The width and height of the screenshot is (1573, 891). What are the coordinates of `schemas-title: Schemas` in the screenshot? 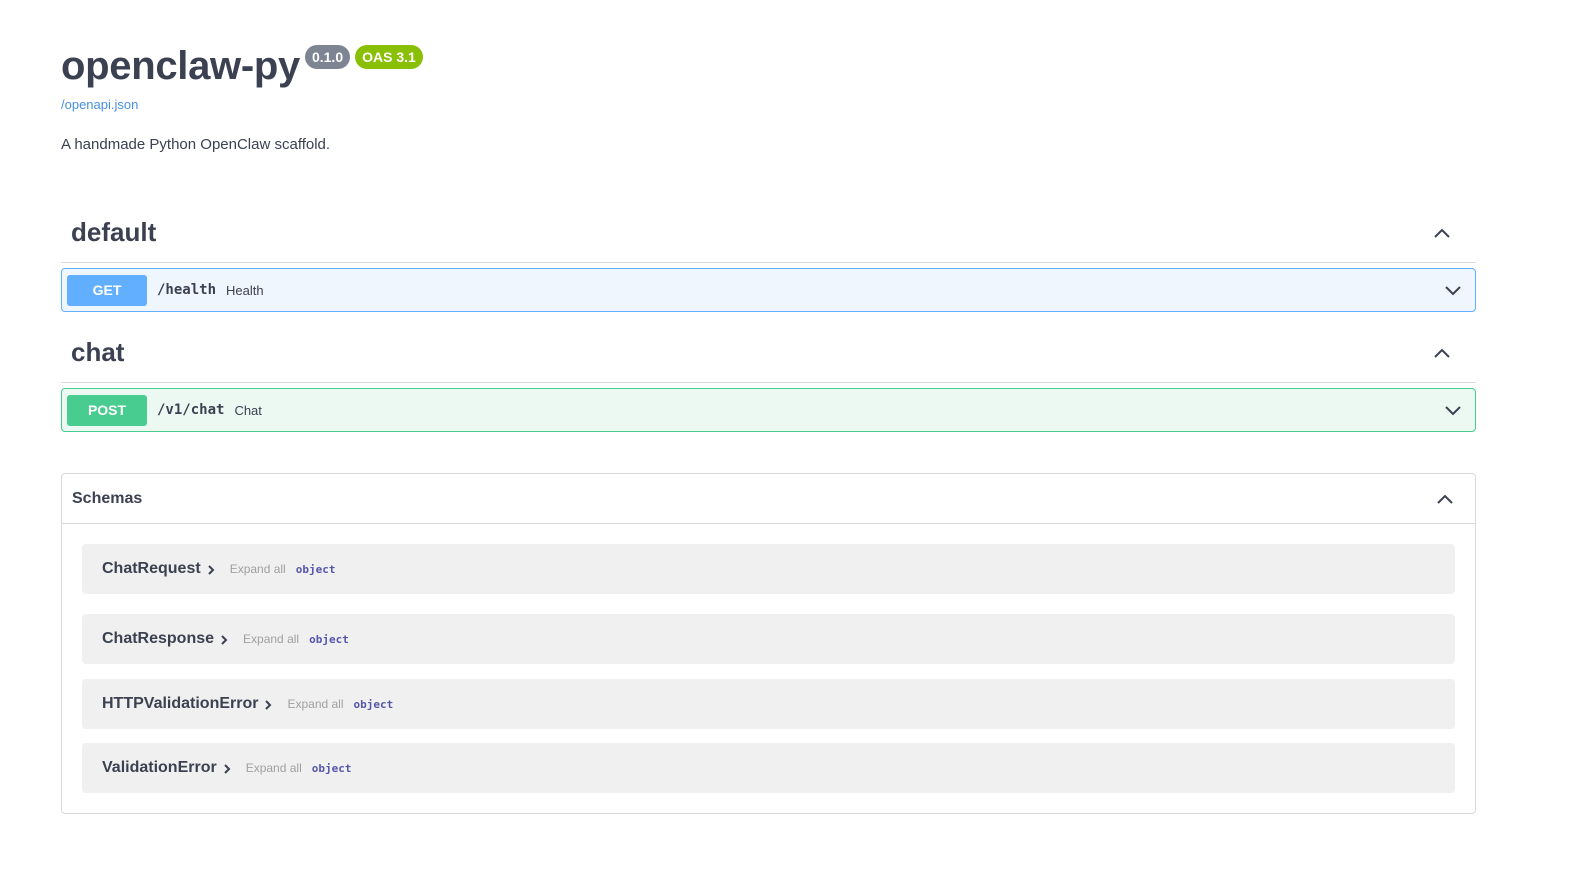 It's located at (107, 498).